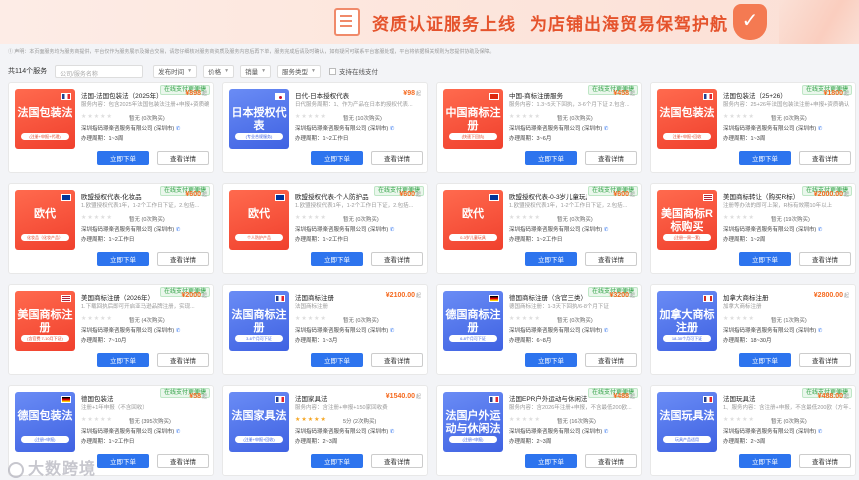 The width and height of the screenshot is (859, 480). What do you see at coordinates (45, 321) in the screenshot?
I see `service-thumbnail: 美国商标注册 (含官费 7-10月下证)` at bounding box center [45, 321].